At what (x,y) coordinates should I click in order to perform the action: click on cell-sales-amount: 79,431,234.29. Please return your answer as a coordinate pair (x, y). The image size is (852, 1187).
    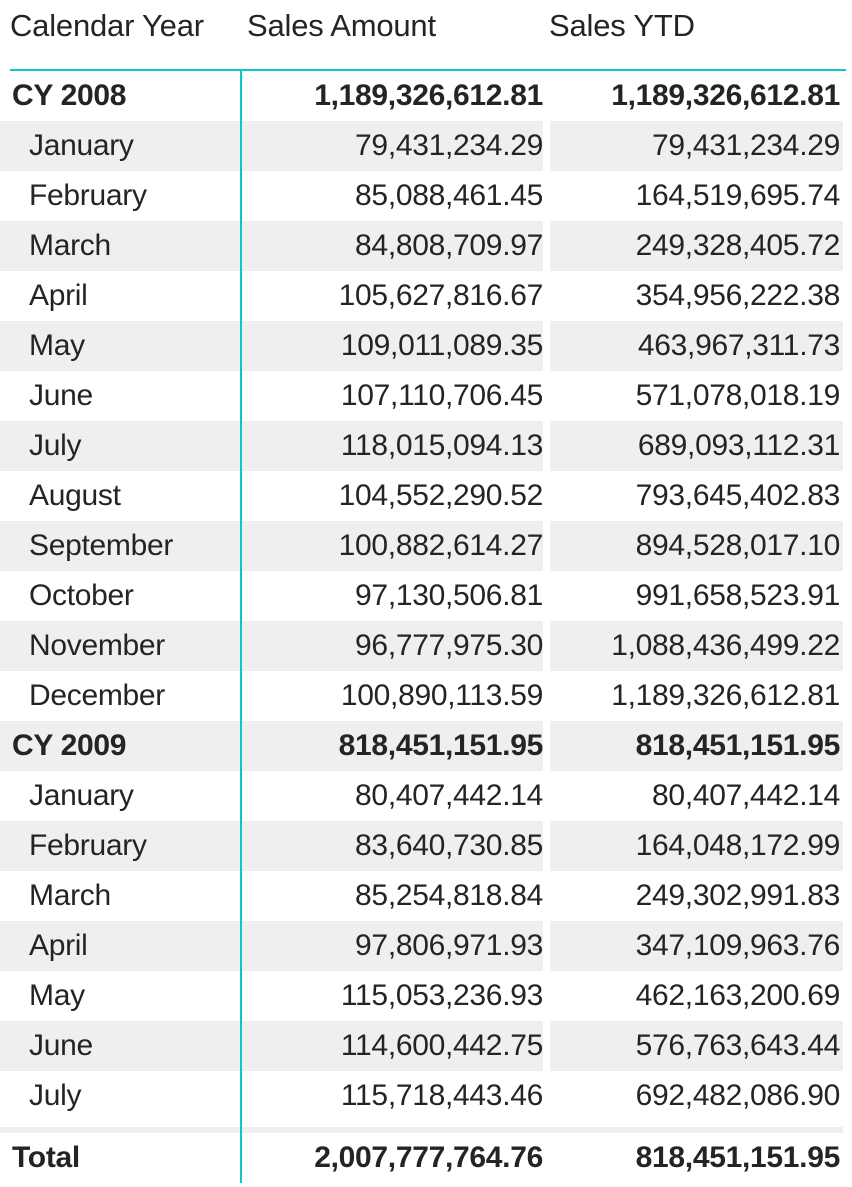
    Looking at the image, I should click on (449, 145).